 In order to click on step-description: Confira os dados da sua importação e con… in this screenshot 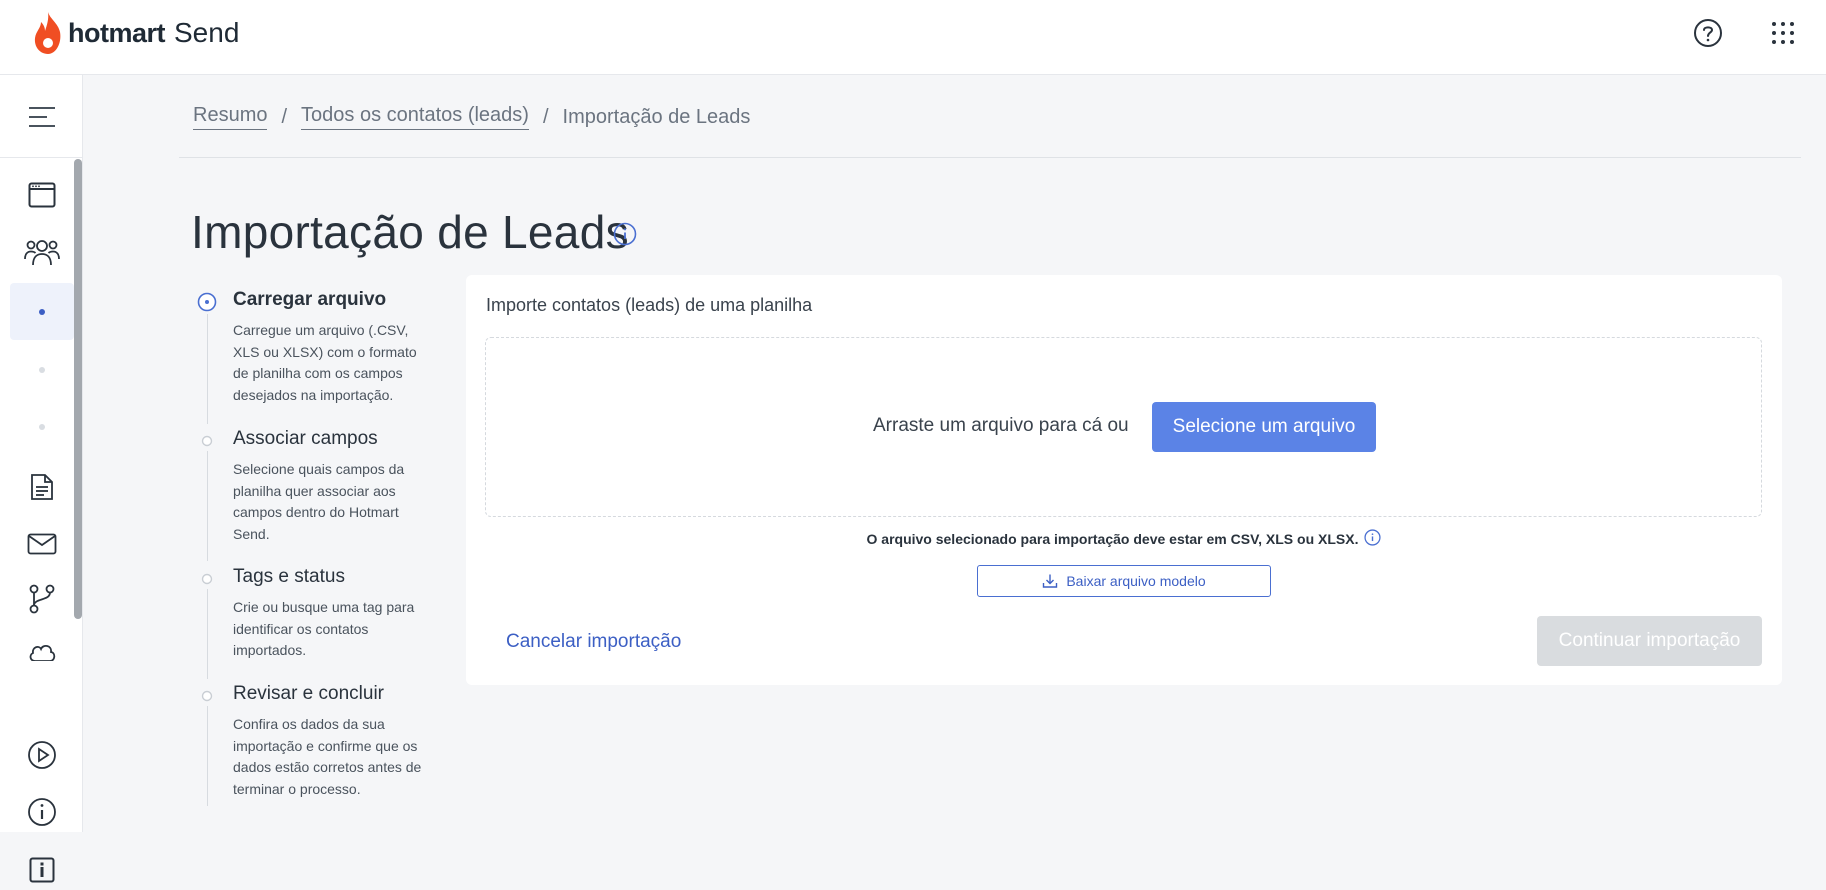, I will do `click(327, 756)`.